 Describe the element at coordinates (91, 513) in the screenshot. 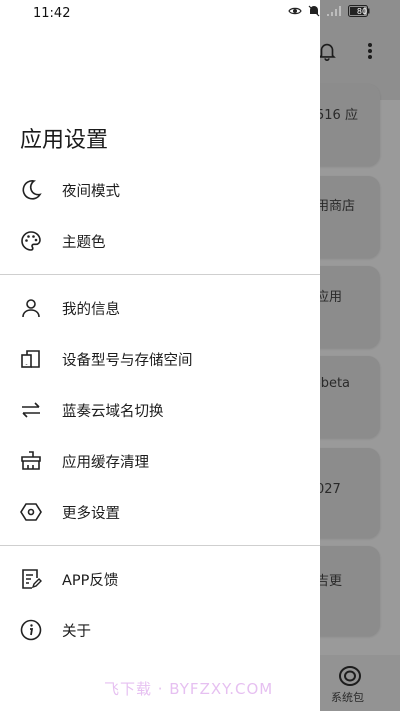

I see `menu-item-label: 更多设置` at that location.